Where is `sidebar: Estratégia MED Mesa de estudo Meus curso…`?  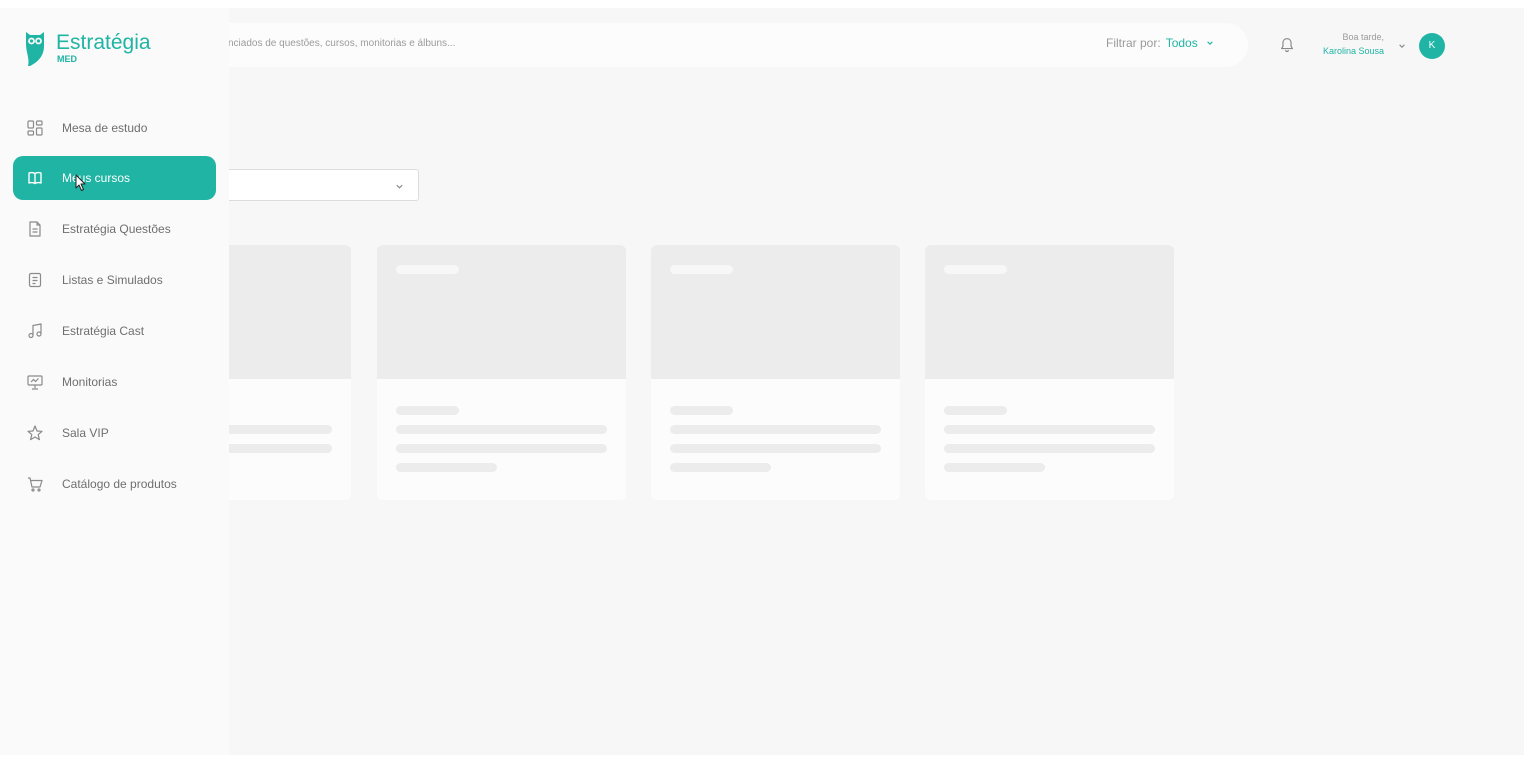
sidebar: Estratégia MED Mesa de estudo Meus curso… is located at coordinates (114, 381).